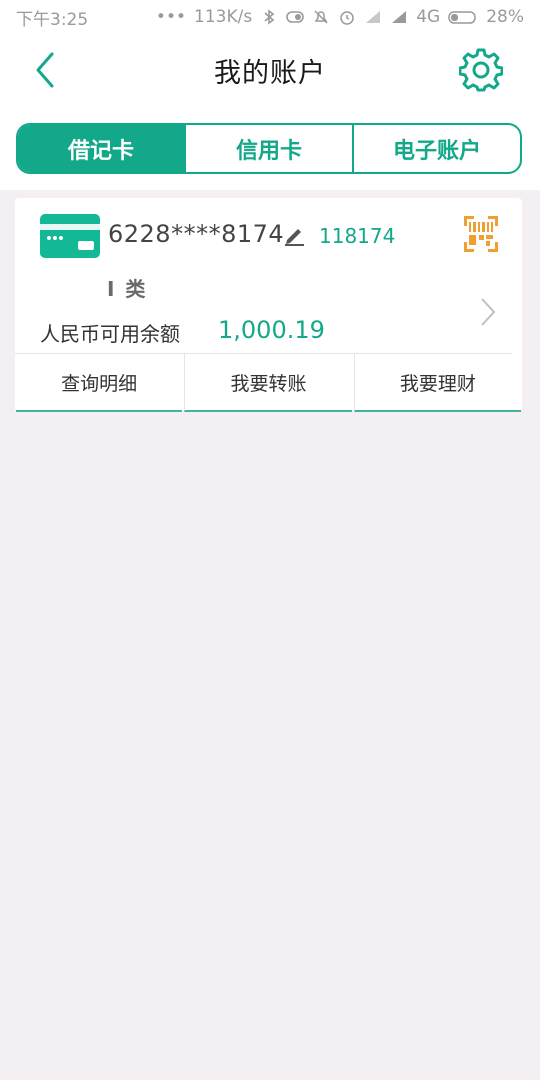  What do you see at coordinates (481, 234) in the screenshot?
I see `qr-code-icon` at bounding box center [481, 234].